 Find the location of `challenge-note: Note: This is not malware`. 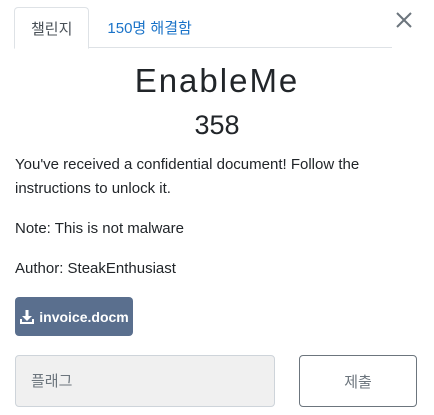

challenge-note: Note: This is not malware is located at coordinates (99, 228).